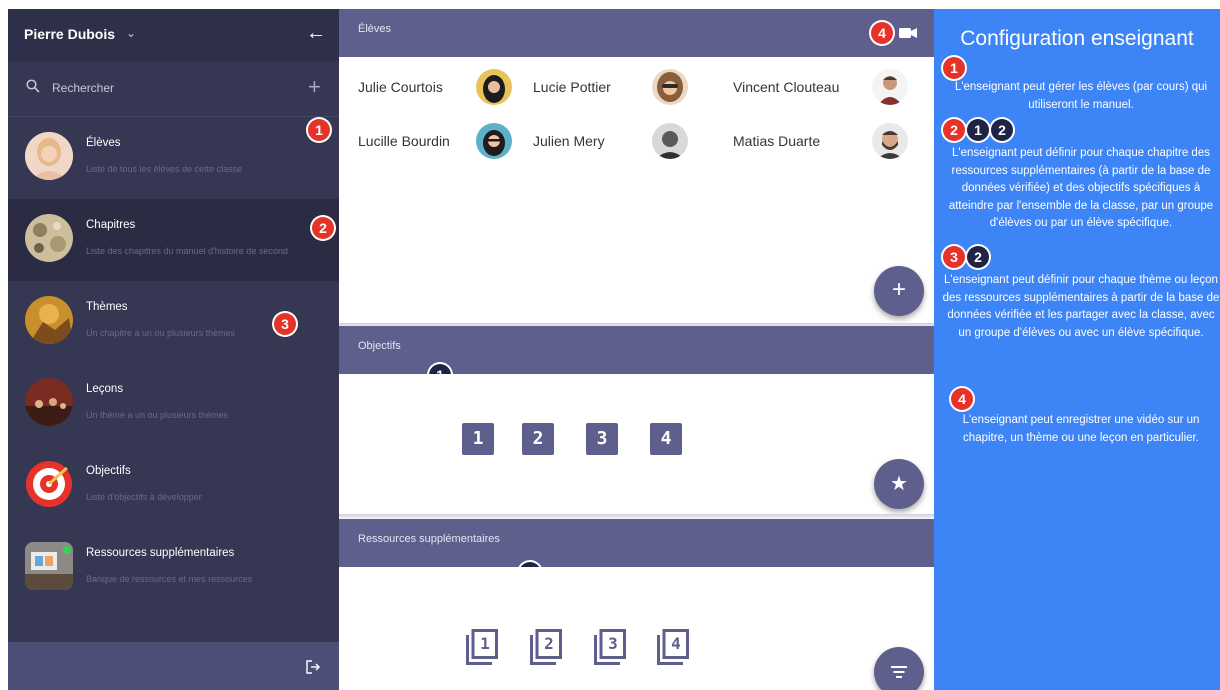 Image resolution: width=1220 pixels, height=690 pixels. Describe the element at coordinates (786, 87) in the screenshot. I see `student-name: Vincent Clouteau` at that location.